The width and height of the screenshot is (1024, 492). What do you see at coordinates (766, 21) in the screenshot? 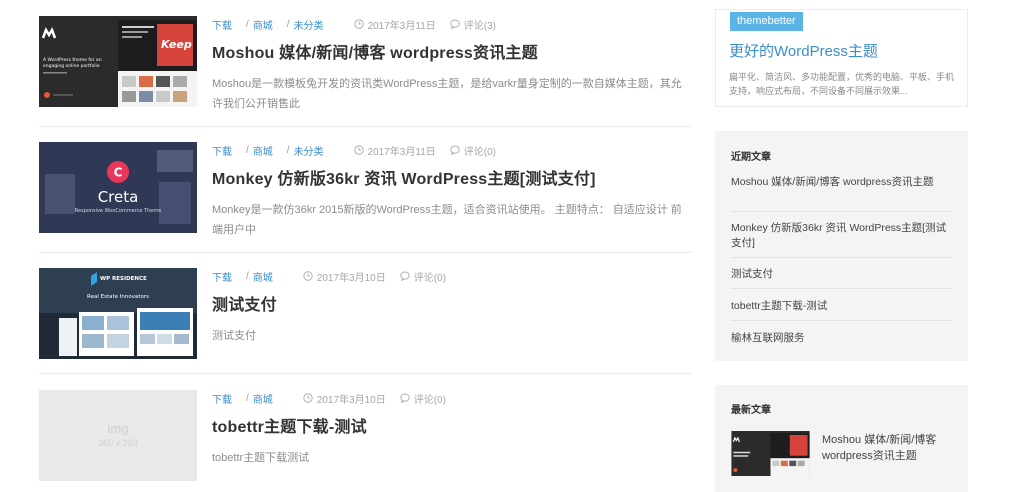
I see `promo-tag: themebetter` at bounding box center [766, 21].